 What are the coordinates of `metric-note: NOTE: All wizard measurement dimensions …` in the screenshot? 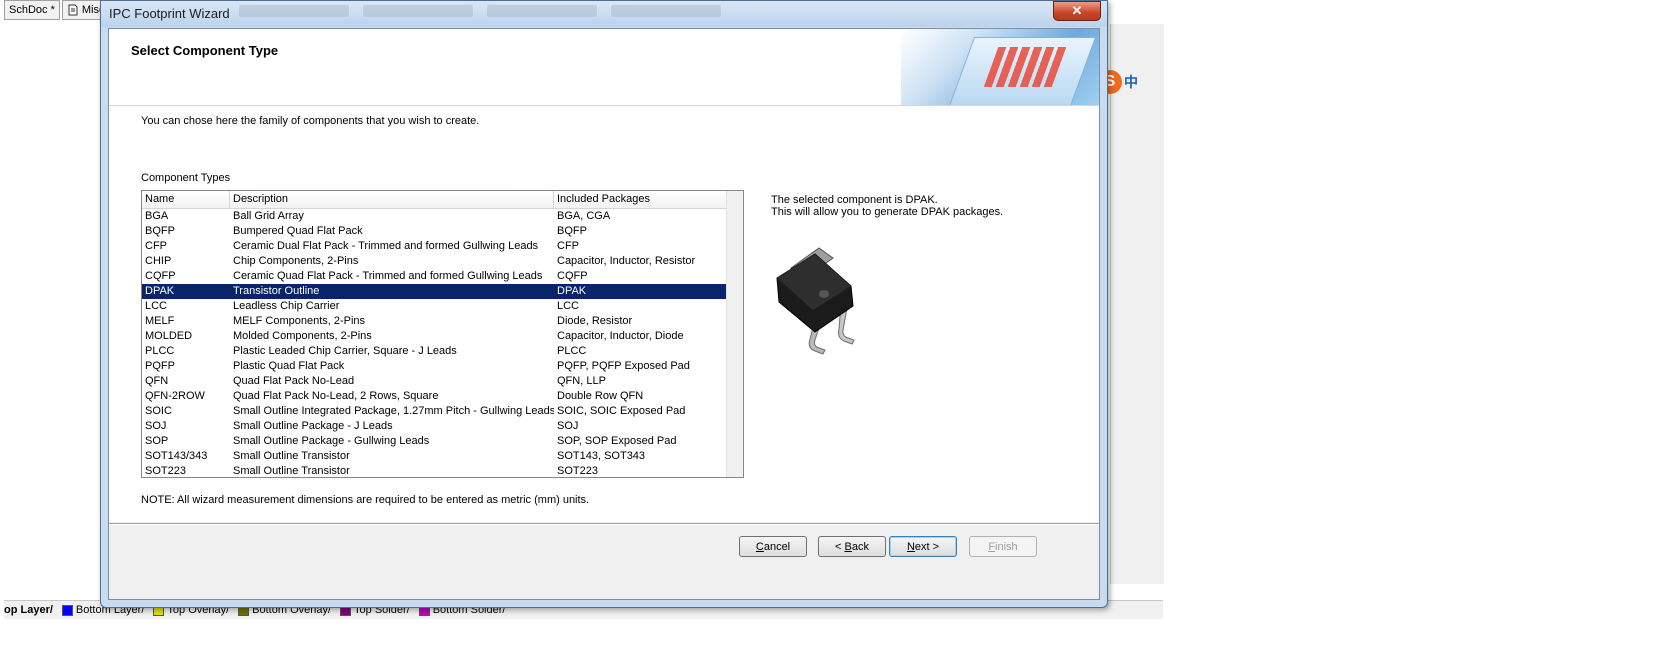 It's located at (365, 500).